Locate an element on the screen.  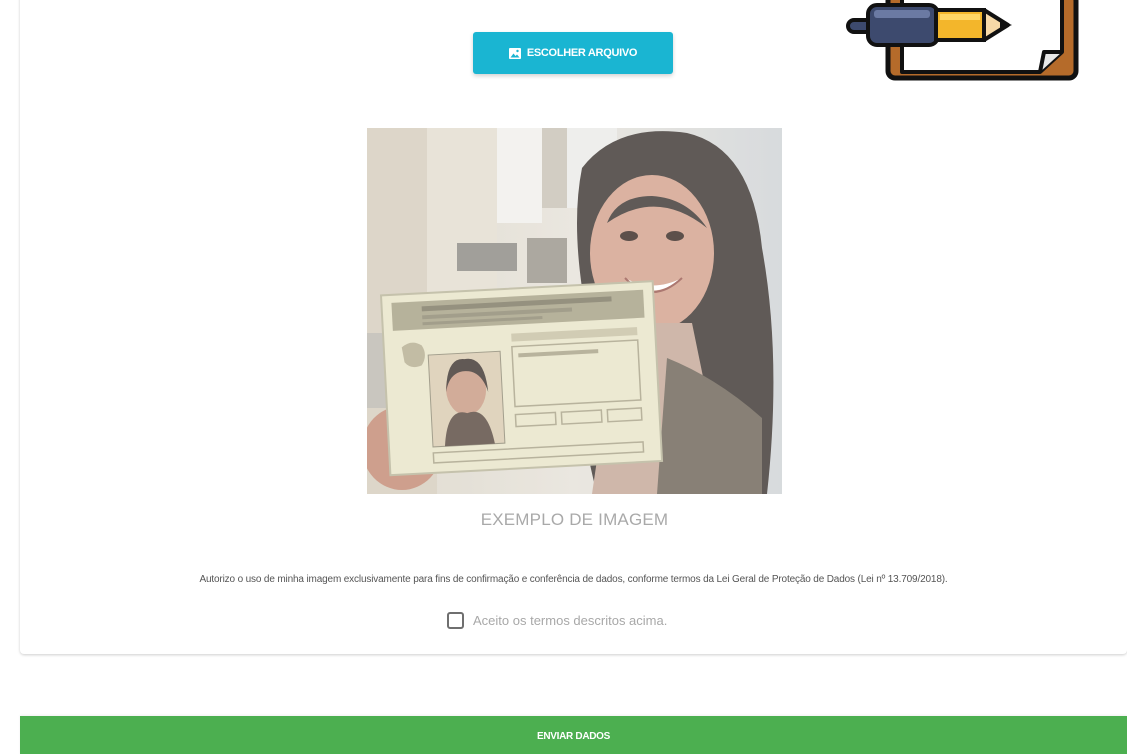
submit-button: ENVIAR DADOS is located at coordinates (573, 735).